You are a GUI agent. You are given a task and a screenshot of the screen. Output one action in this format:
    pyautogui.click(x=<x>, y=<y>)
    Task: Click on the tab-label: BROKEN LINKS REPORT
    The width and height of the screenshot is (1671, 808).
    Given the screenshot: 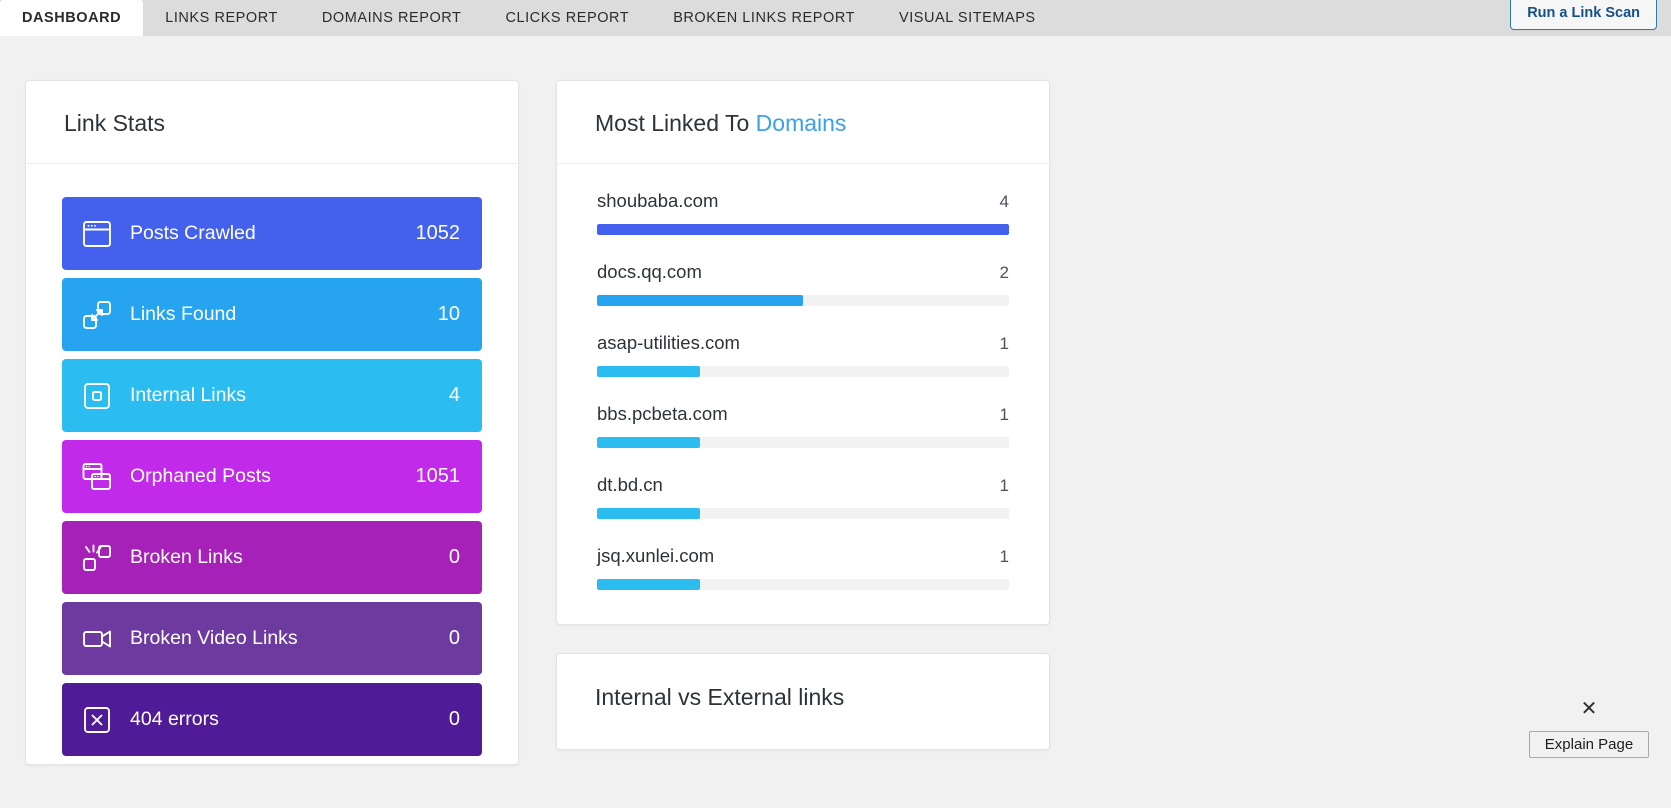 What is the action you would take?
    pyautogui.click(x=764, y=18)
    